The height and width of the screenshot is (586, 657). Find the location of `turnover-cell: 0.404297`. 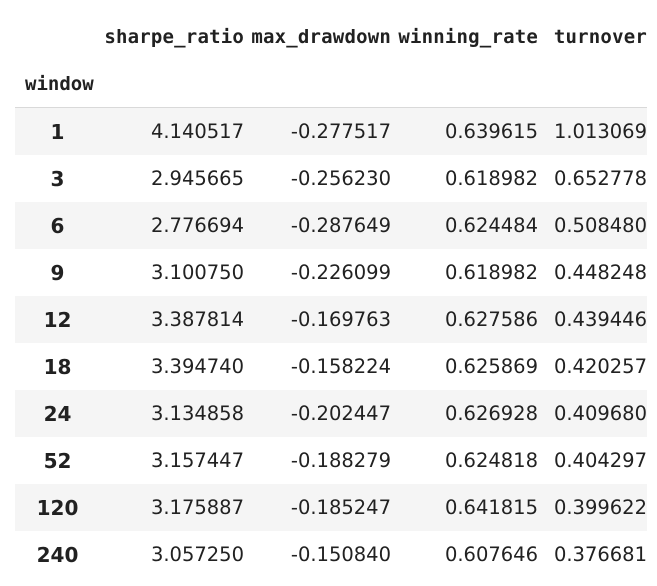

turnover-cell: 0.404297 is located at coordinates (600, 460).